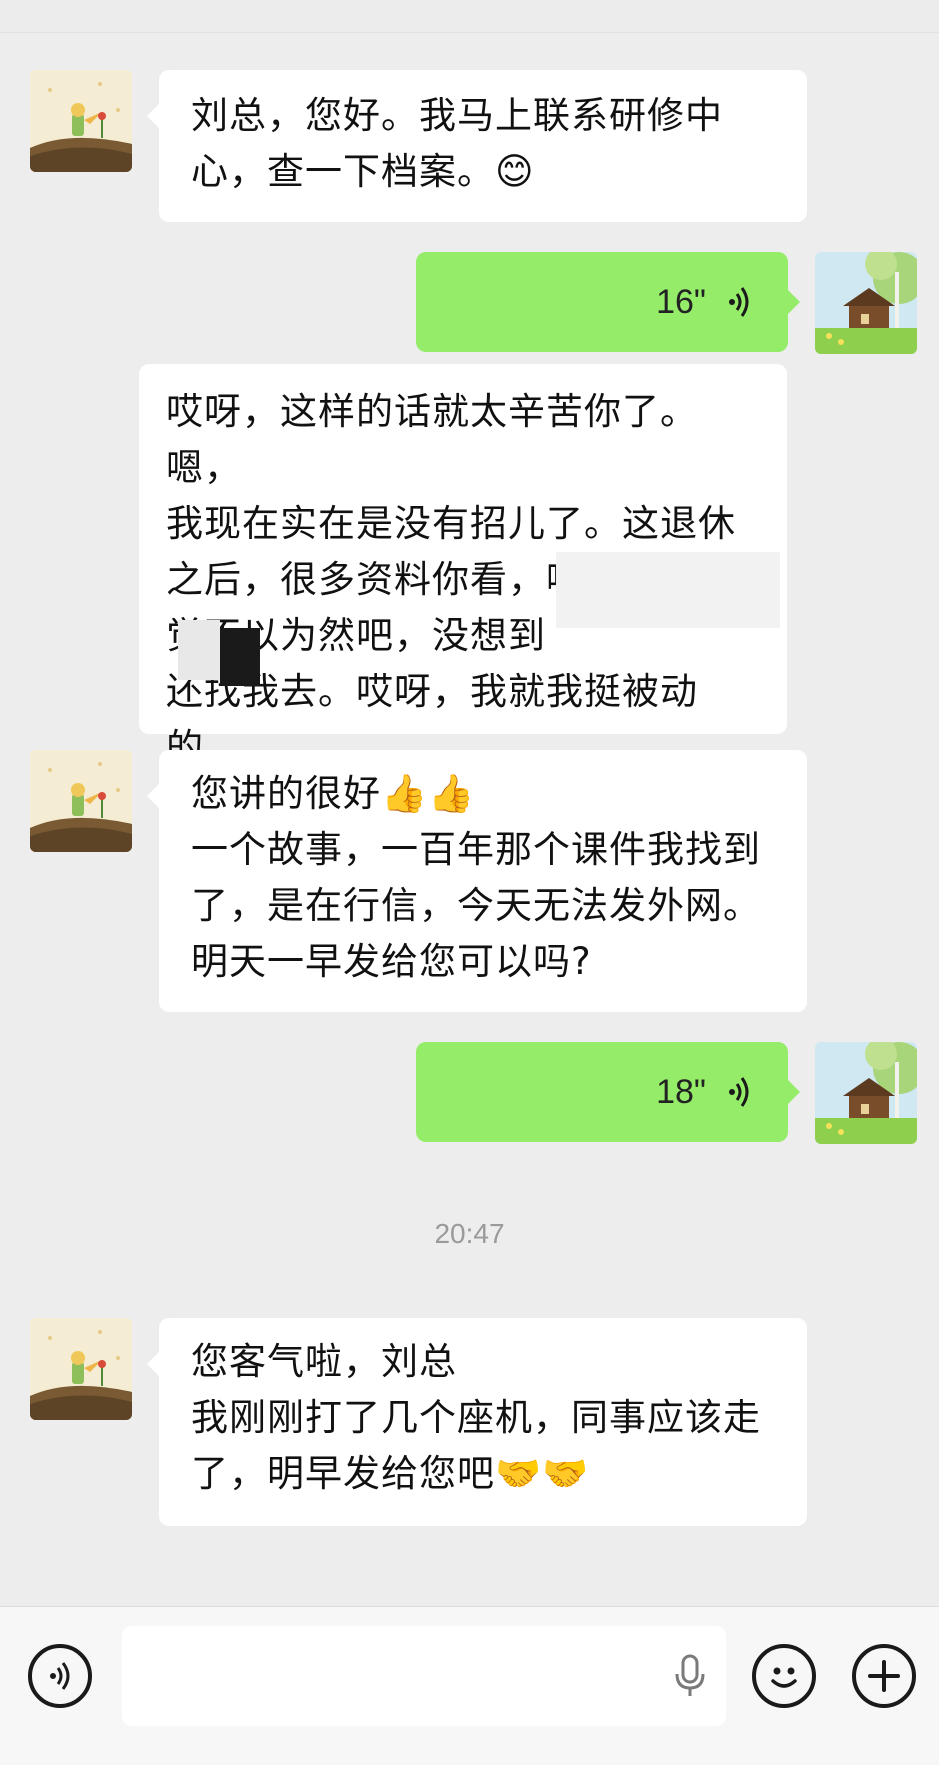 The width and height of the screenshot is (939, 1765). Describe the element at coordinates (681, 301) in the screenshot. I see `voice-duration: 16"` at that location.